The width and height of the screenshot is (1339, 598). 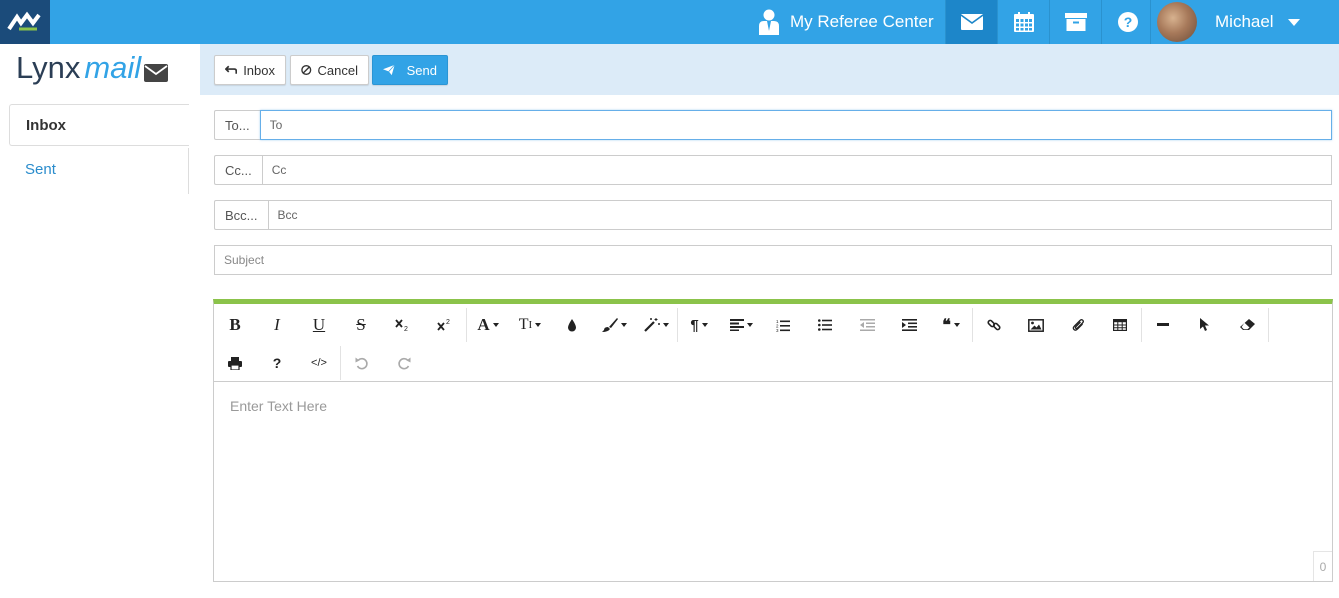 I want to click on cursor-pointer-icon, so click(x=1204, y=324).